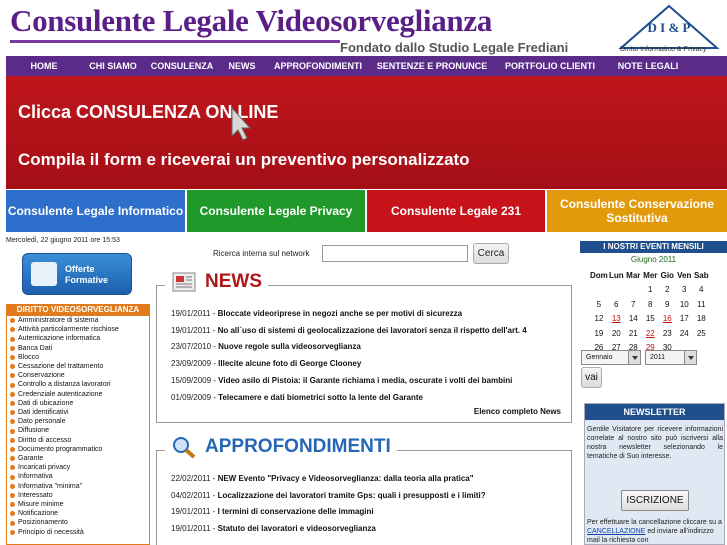 The image size is (727, 545). Describe the element at coordinates (318, 66) in the screenshot. I see `nav-approfondimenti: APPROFONDIMENTI` at that location.